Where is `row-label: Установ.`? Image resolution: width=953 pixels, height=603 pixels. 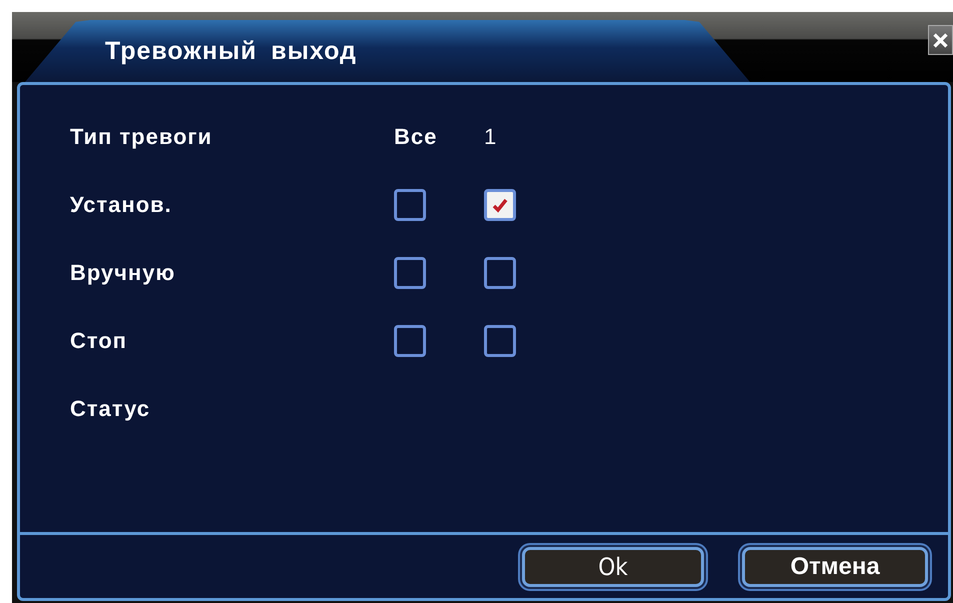 row-label: Установ. is located at coordinates (121, 205).